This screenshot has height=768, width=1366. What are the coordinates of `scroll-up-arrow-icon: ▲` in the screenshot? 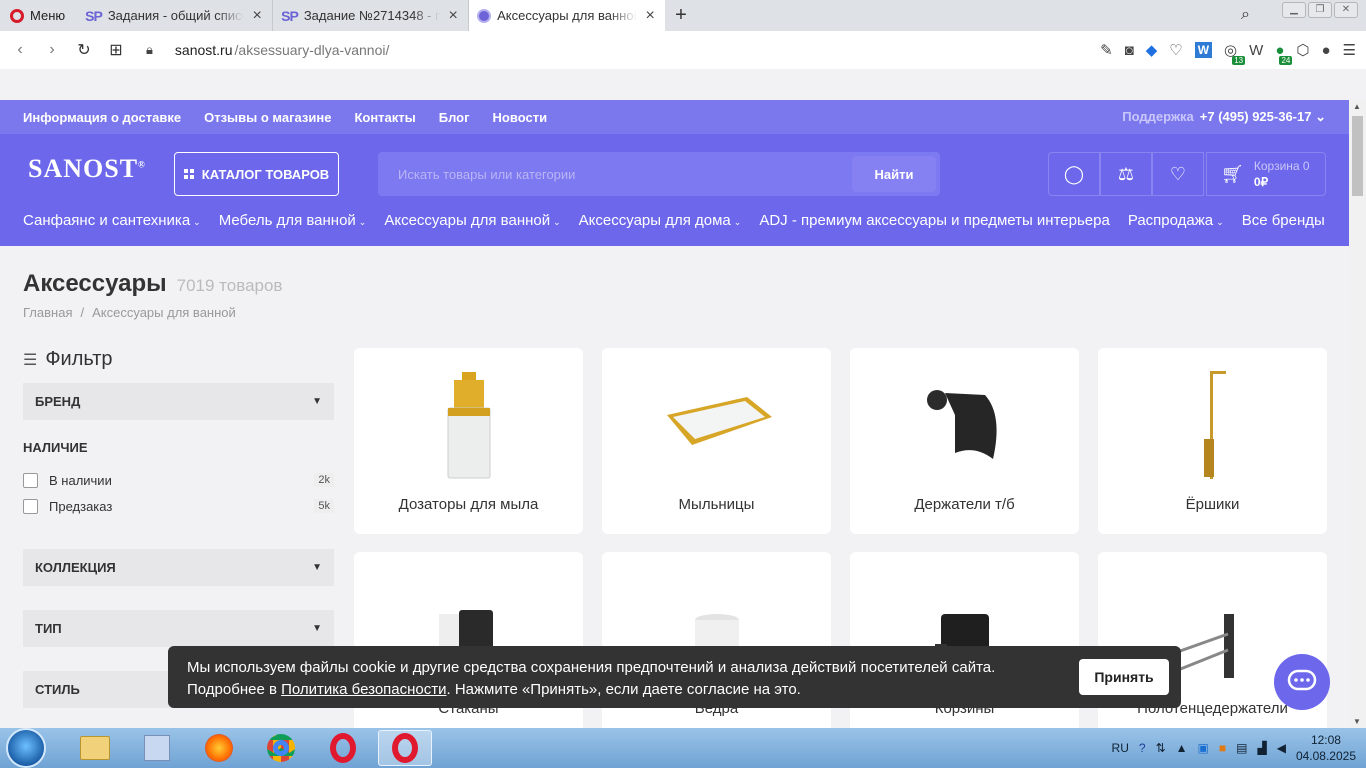 It's located at (1357, 106).